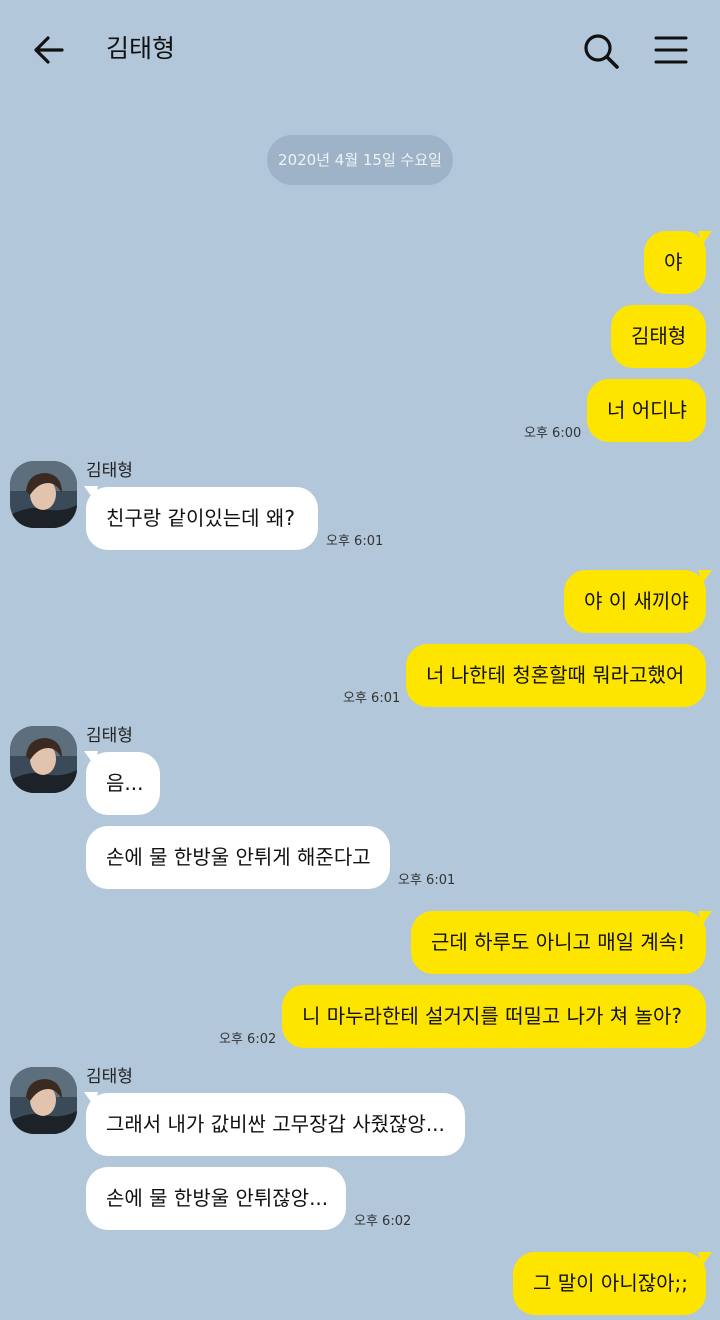 This screenshot has height=1320, width=720. I want to click on my-message-bubble: 너 나한테 청혼할때 뭐라고했어, so click(556, 675).